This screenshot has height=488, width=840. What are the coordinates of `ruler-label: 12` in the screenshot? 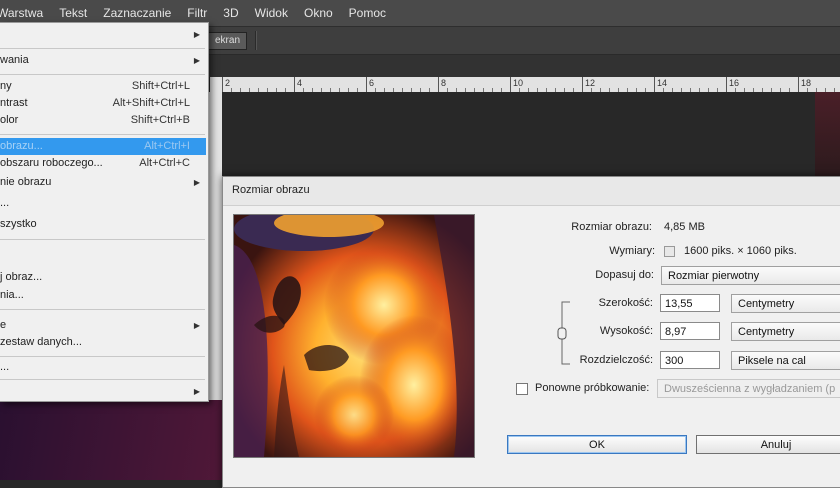 It's located at (590, 83).